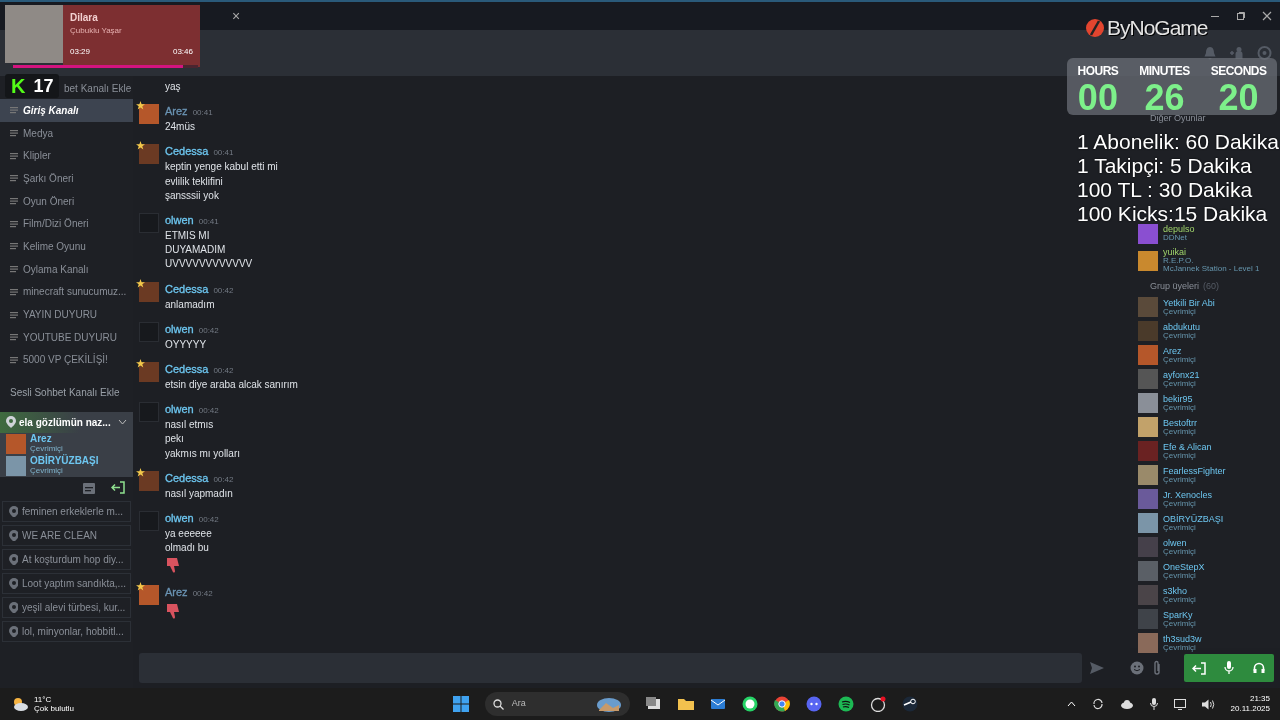  Describe the element at coordinates (66, 314) in the screenshot. I see `channel-item: YAYIN DUYURU` at that location.